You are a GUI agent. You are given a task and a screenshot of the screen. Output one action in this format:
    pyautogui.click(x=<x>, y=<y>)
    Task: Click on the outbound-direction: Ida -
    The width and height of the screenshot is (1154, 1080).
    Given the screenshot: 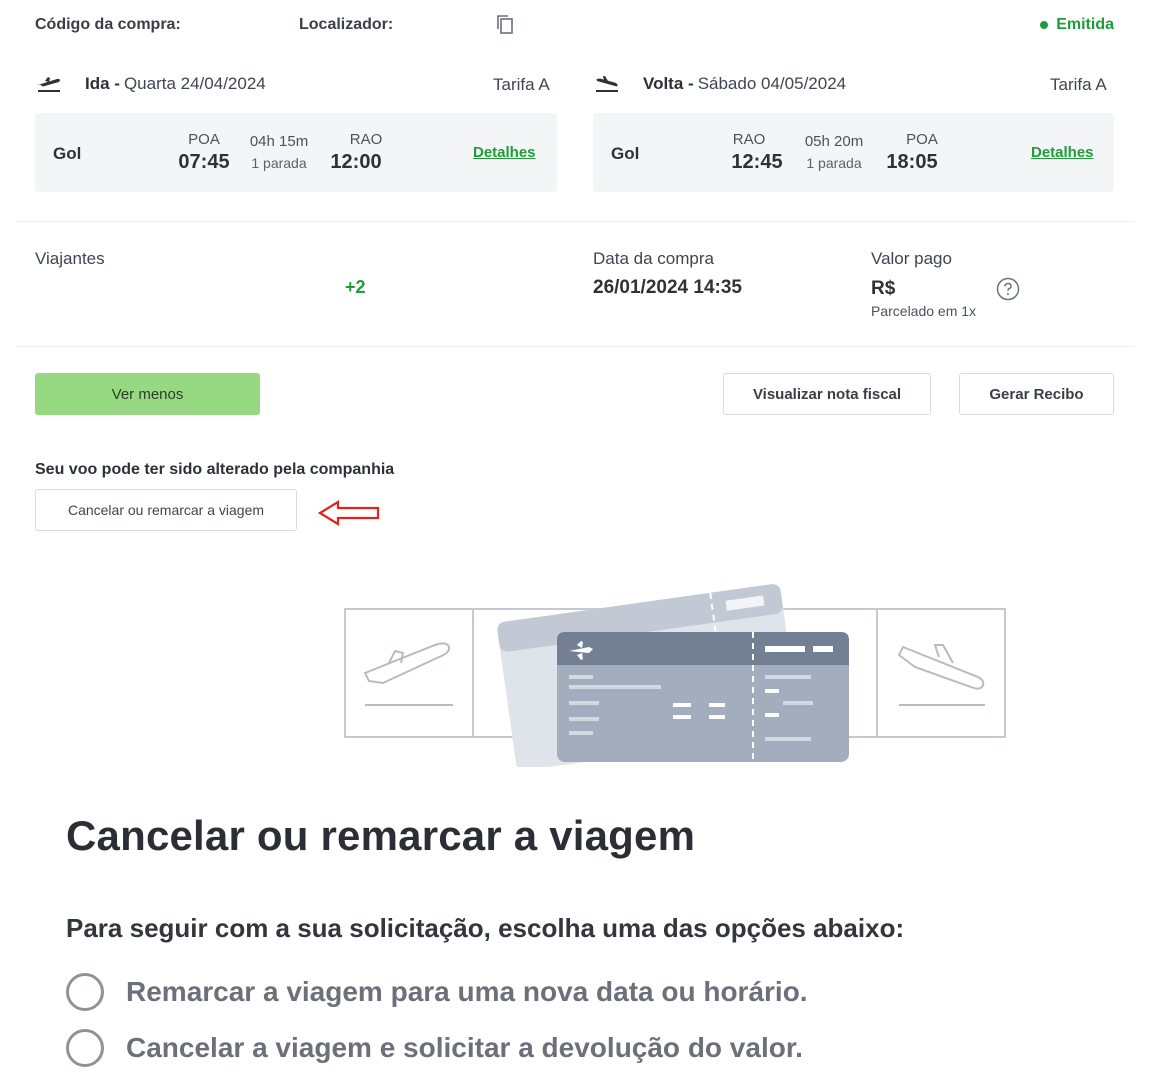 What is the action you would take?
    pyautogui.click(x=102, y=83)
    